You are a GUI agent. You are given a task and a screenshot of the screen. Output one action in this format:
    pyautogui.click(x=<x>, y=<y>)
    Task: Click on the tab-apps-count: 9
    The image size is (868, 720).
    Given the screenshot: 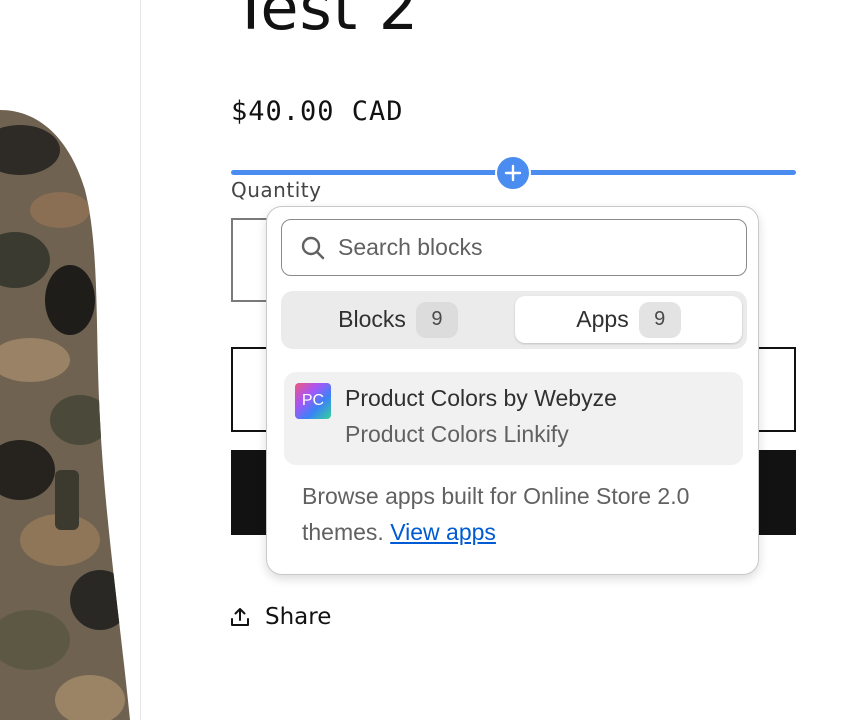 What is the action you would take?
    pyautogui.click(x=659, y=319)
    